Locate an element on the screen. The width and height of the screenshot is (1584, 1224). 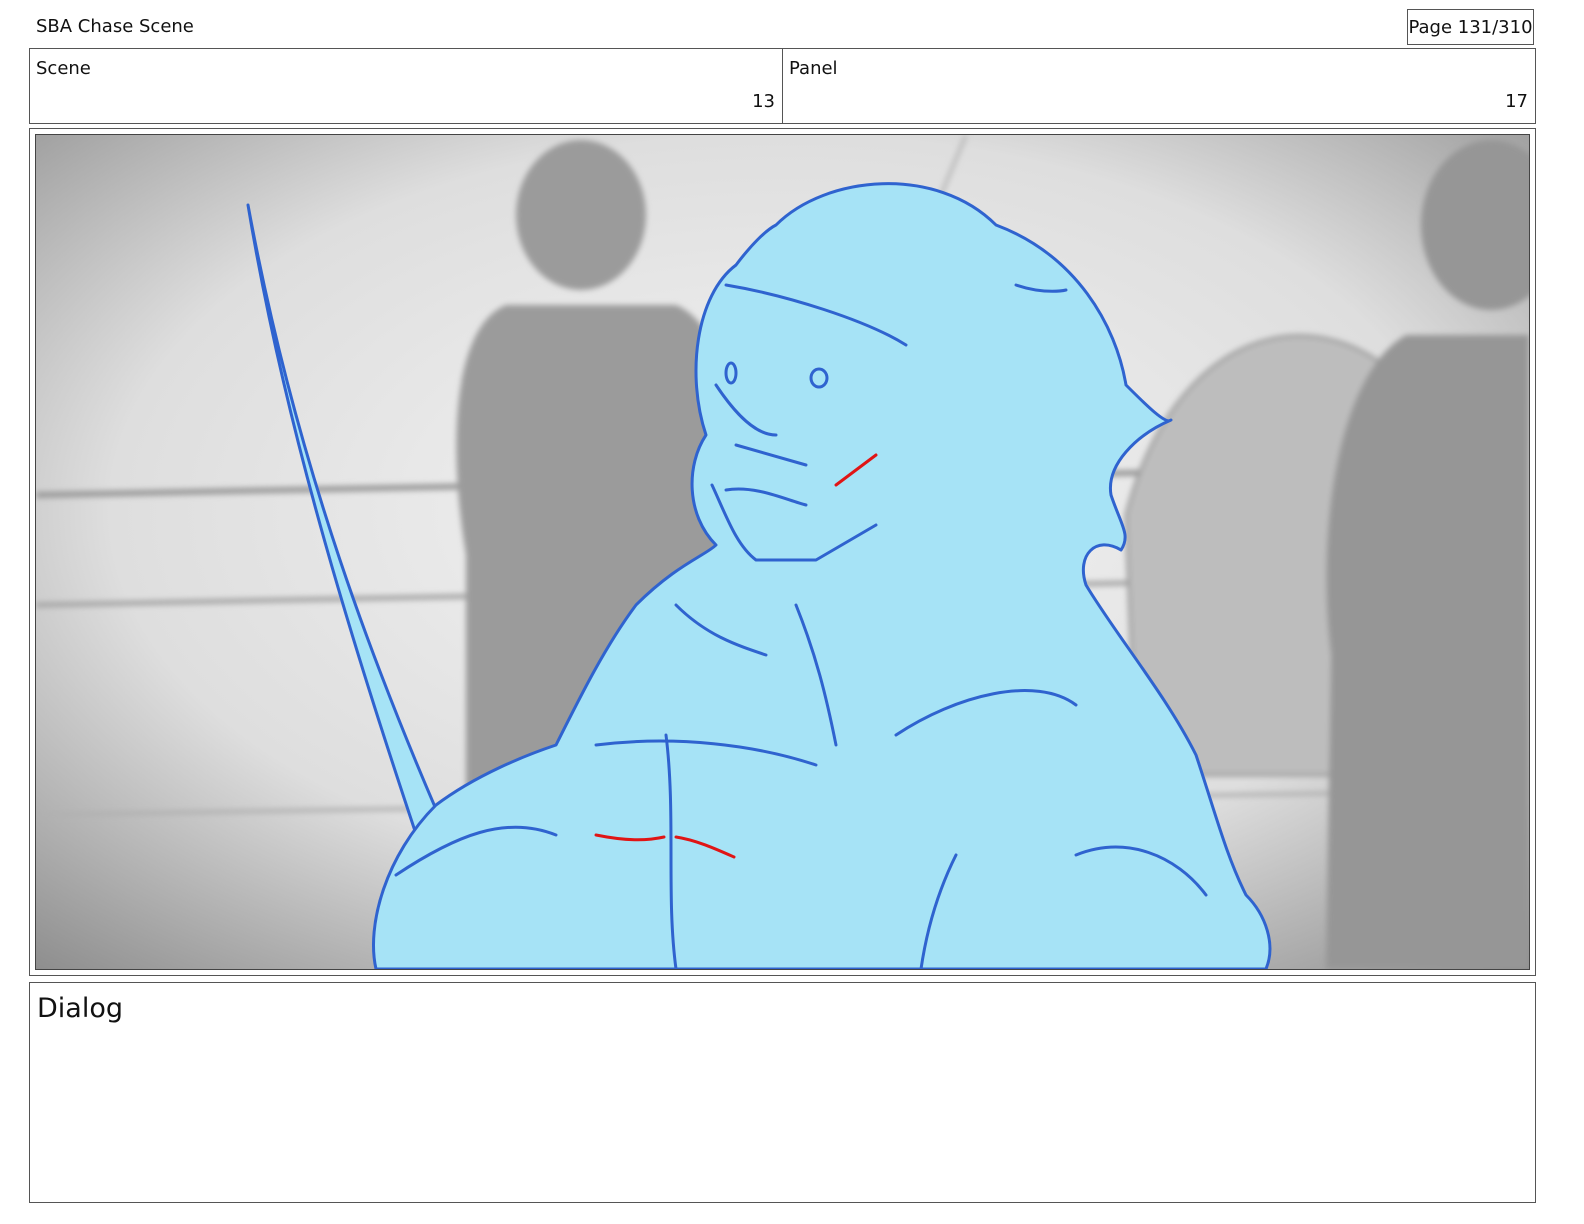
scene-panel-info-row: Scene 13 Panel 17 is located at coordinates (782, 86).